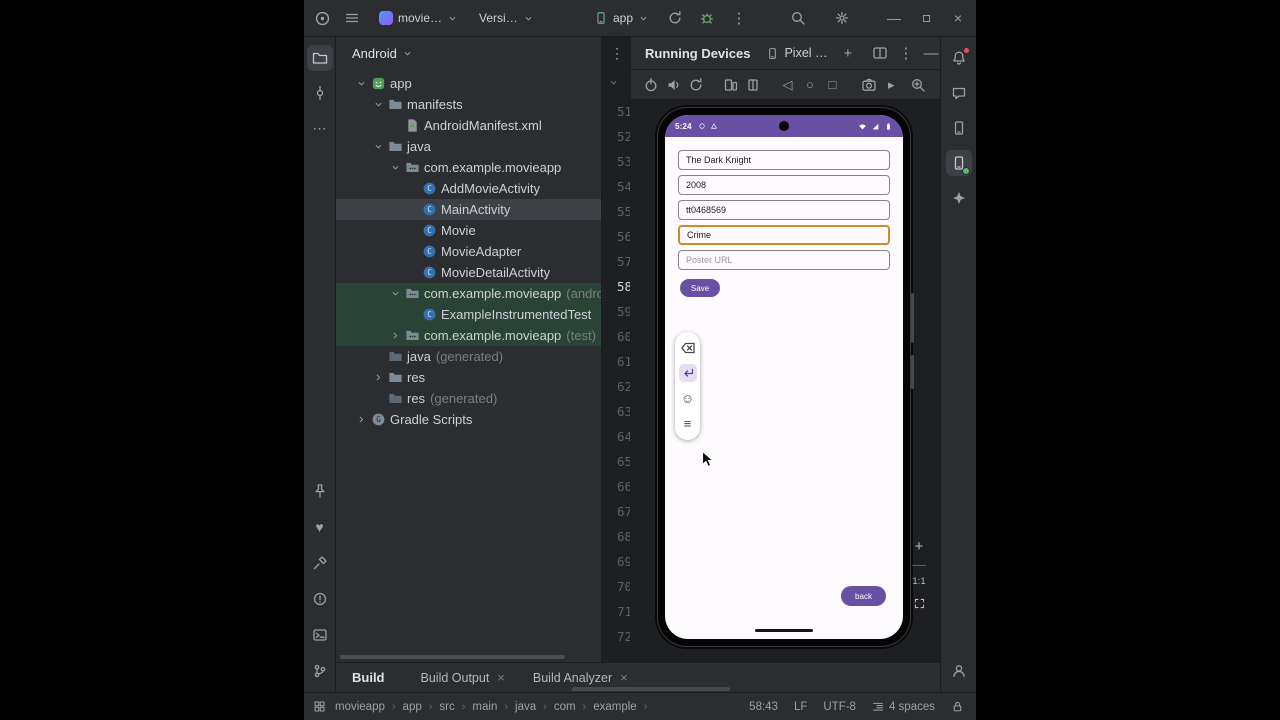 The height and width of the screenshot is (720, 1280). What do you see at coordinates (673, 85) in the screenshot?
I see `volume-icon` at bounding box center [673, 85].